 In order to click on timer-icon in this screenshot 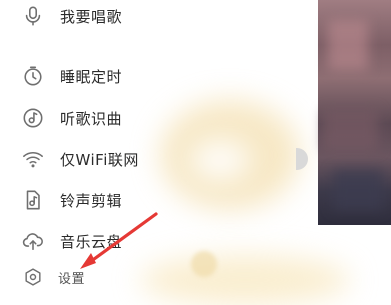, I will do `click(33, 76)`.